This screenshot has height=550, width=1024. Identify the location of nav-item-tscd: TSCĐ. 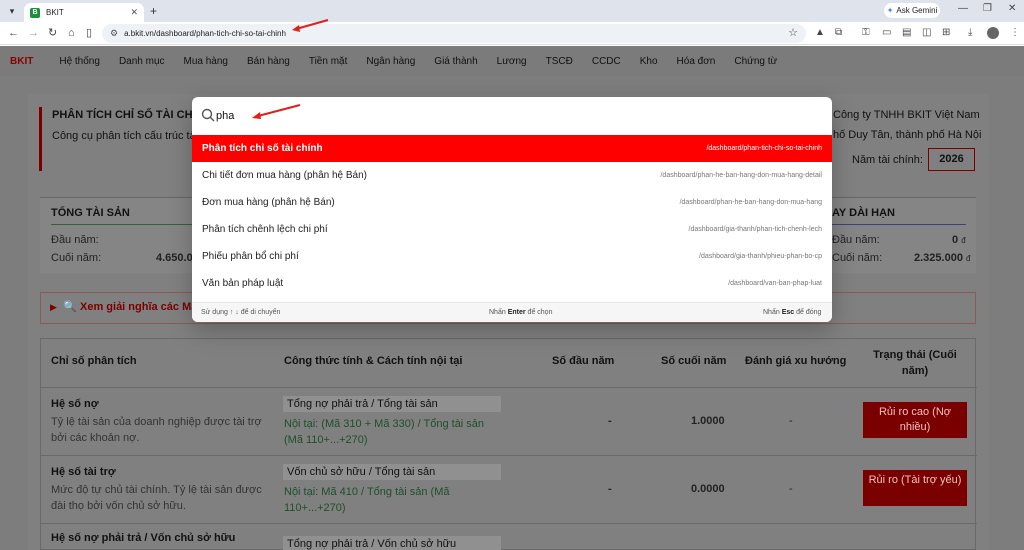
(559, 61).